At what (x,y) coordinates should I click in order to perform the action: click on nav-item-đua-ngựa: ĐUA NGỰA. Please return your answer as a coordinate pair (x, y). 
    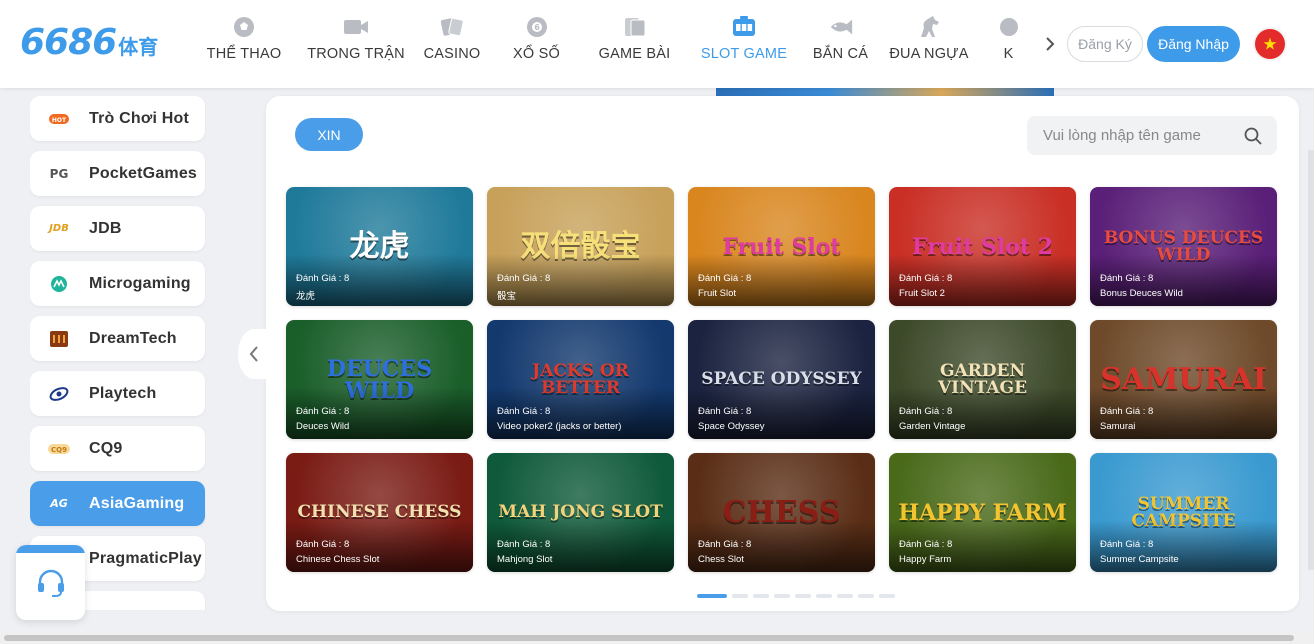
    Looking at the image, I should click on (929, 44).